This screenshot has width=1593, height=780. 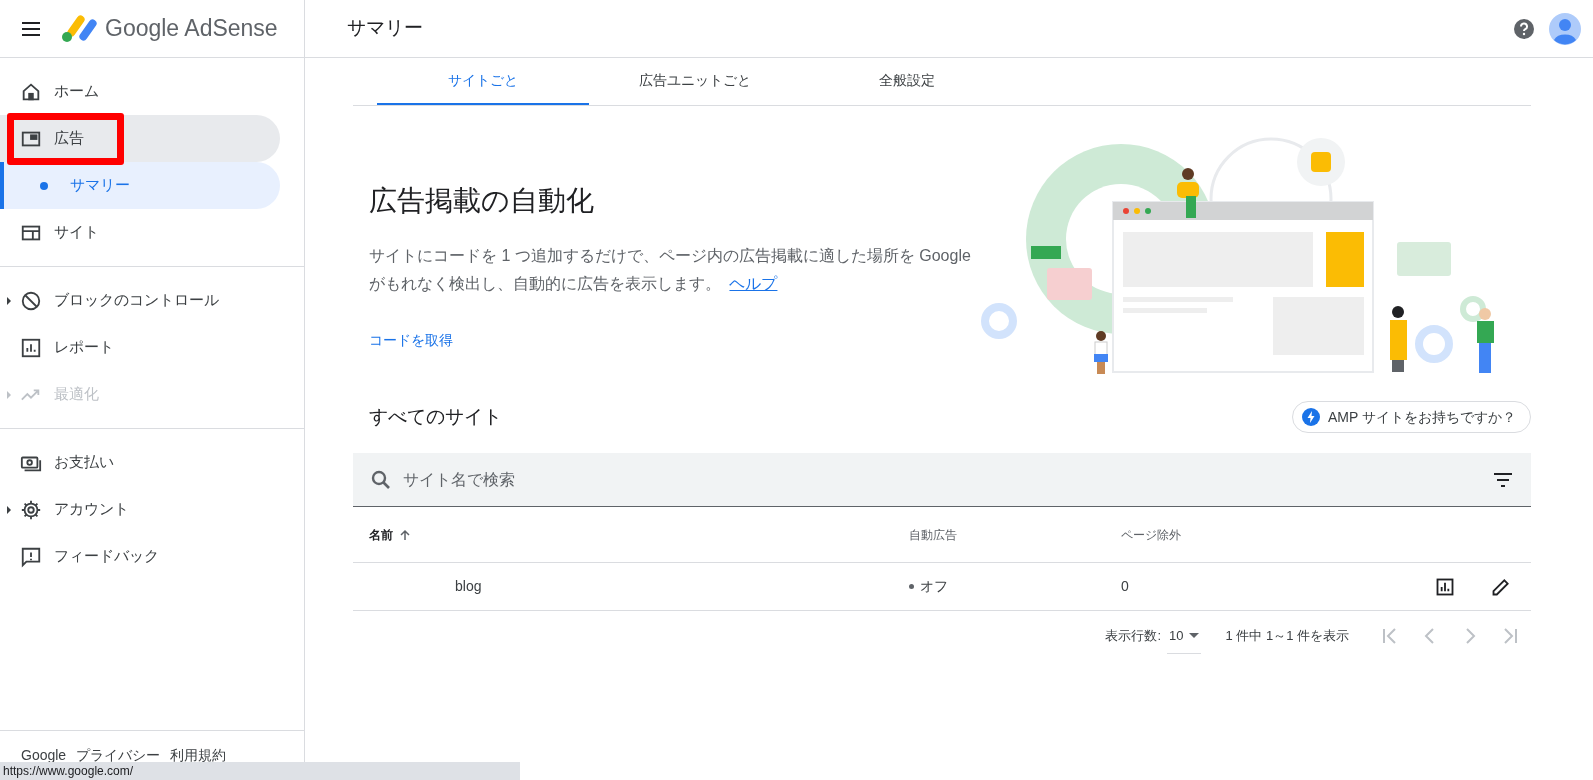 What do you see at coordinates (140, 91) in the screenshot?
I see `sidebar-item: ホーム` at bounding box center [140, 91].